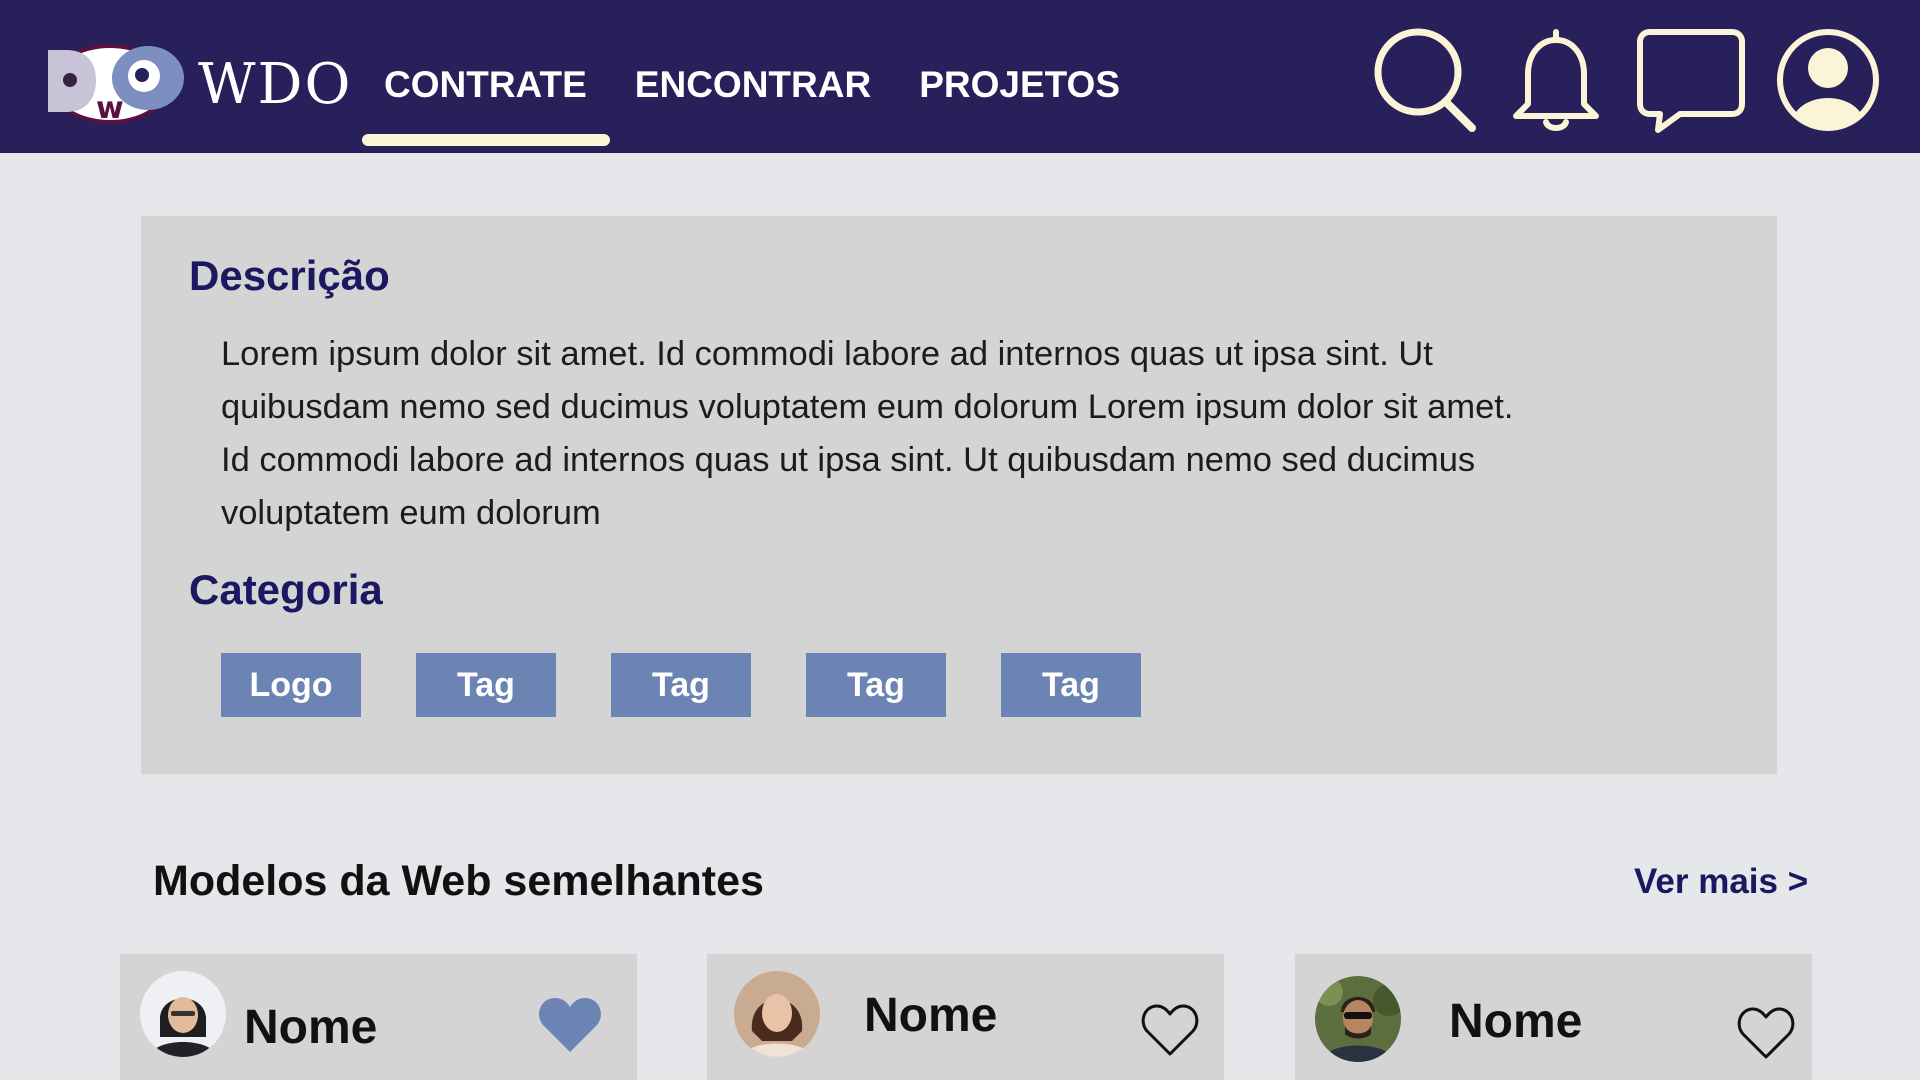 The width and height of the screenshot is (1920, 1080). I want to click on nav-contrate: CONTRATE, so click(485, 85).